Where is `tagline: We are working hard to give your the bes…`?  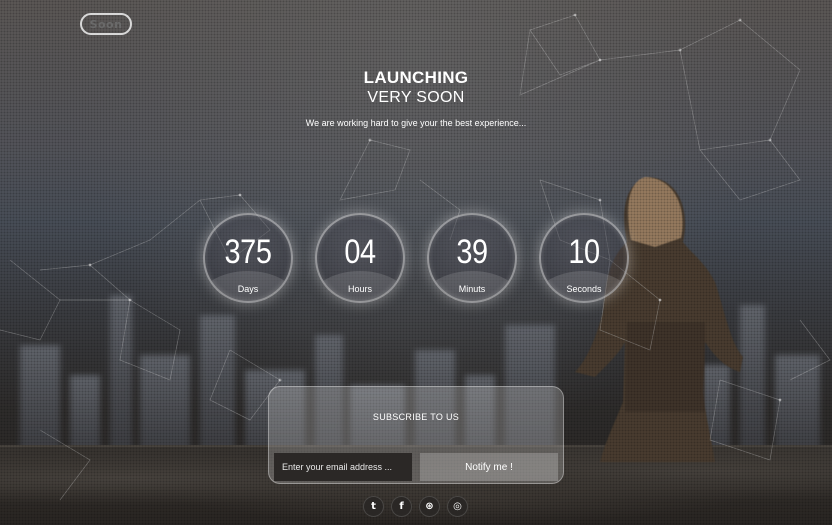 tagline: We are working hard to give your the bes… is located at coordinates (416, 123).